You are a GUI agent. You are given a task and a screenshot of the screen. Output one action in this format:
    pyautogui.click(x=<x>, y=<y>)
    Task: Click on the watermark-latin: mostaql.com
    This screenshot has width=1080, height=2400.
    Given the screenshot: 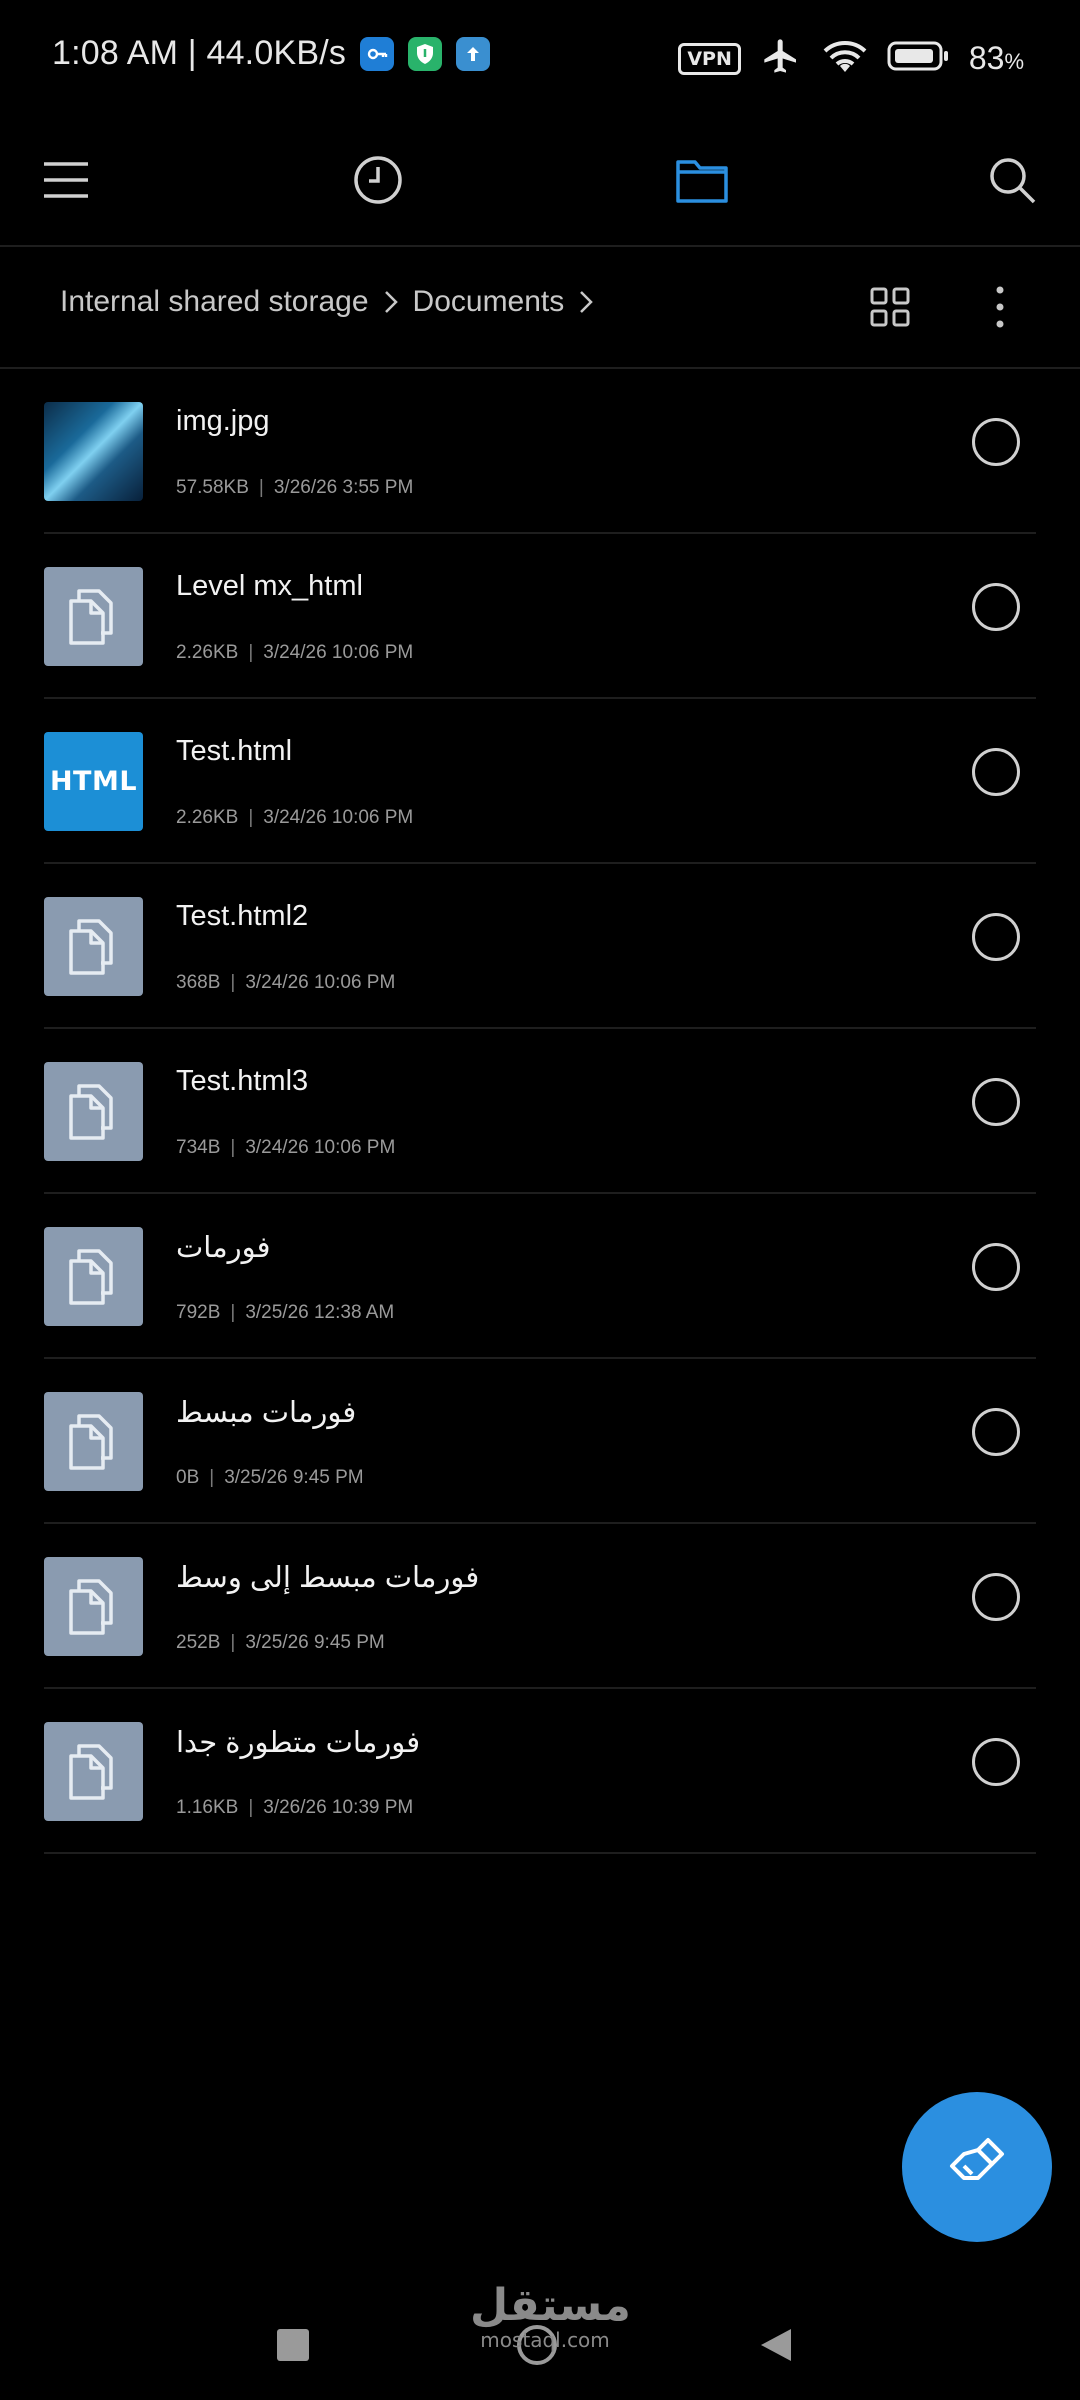 What is the action you would take?
    pyautogui.click(x=545, y=2340)
    